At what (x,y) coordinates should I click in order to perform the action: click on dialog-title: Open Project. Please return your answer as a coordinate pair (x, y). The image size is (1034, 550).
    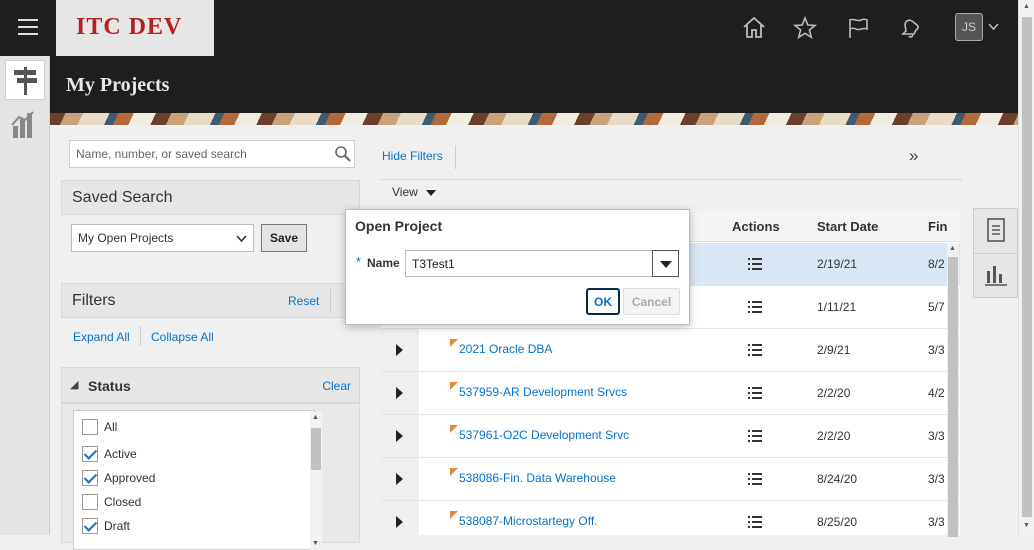
    Looking at the image, I should click on (399, 226).